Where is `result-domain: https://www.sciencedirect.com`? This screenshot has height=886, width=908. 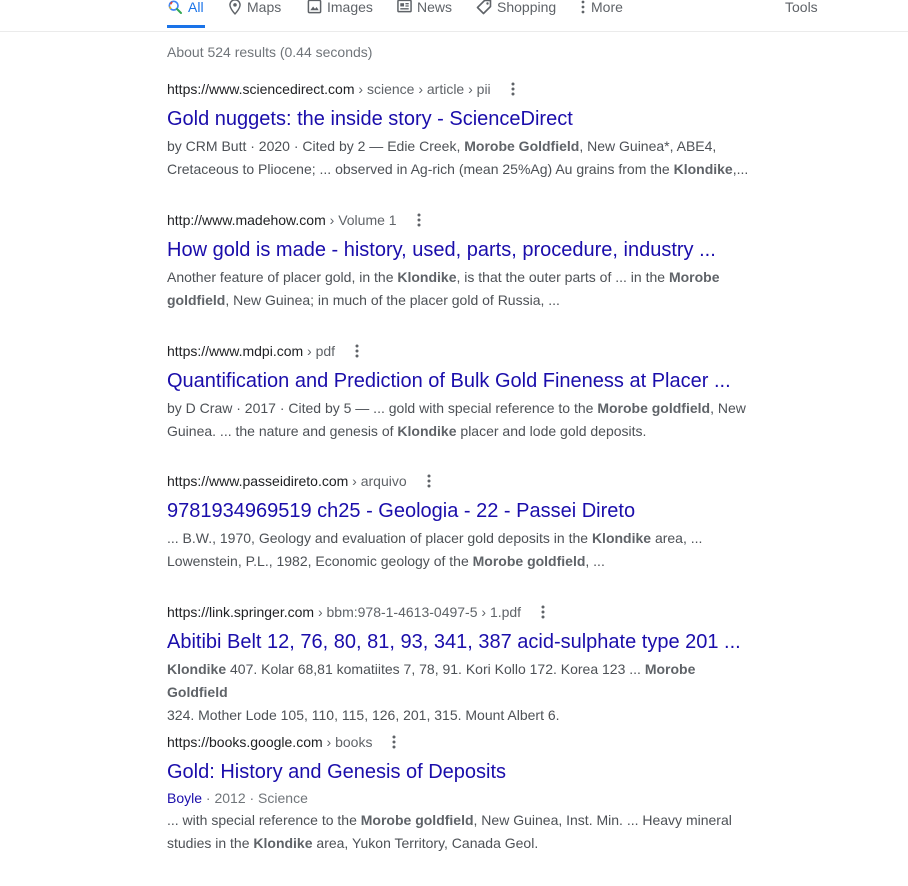
result-domain: https://www.sciencedirect.com is located at coordinates (261, 89).